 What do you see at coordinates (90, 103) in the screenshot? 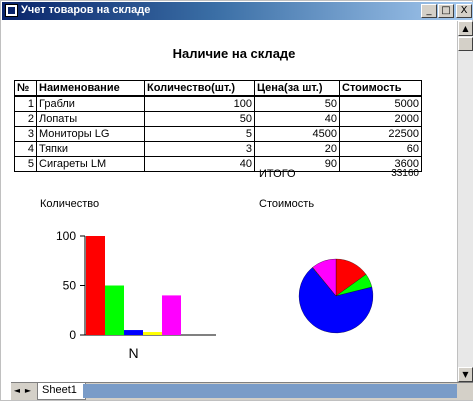
I see `item-name: Грабли` at bounding box center [90, 103].